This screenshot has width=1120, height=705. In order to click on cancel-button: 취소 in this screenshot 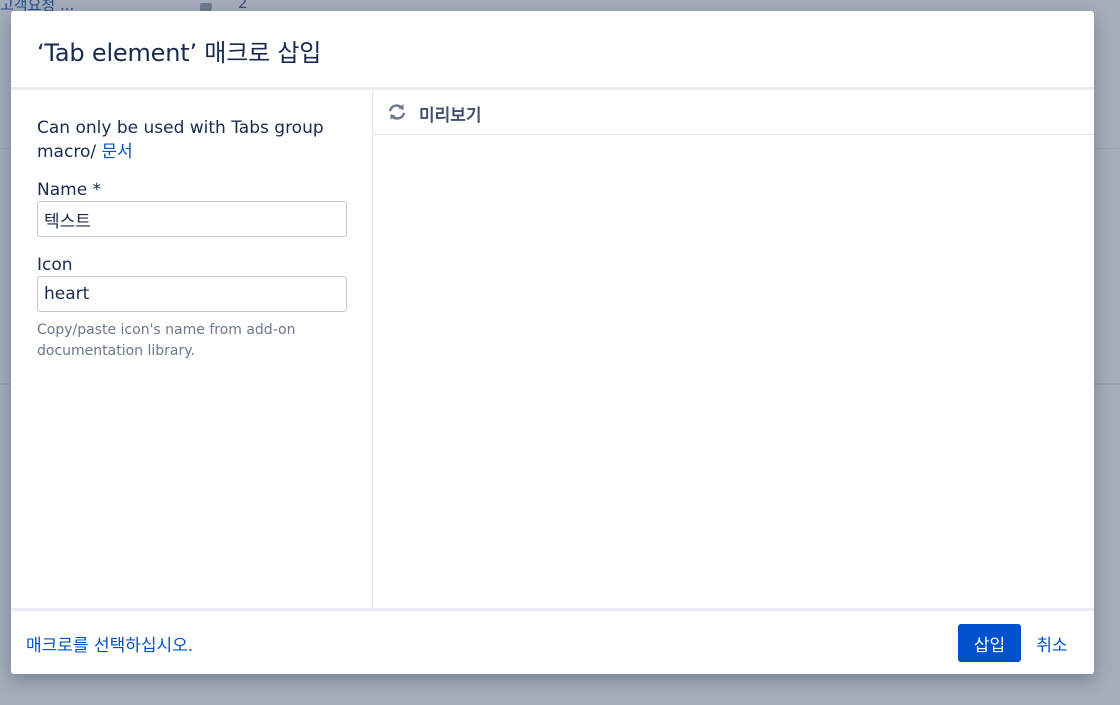, I will do `click(1052, 643)`.